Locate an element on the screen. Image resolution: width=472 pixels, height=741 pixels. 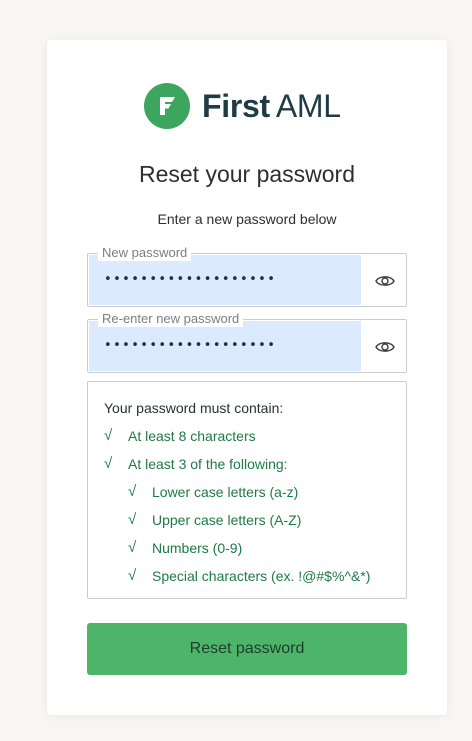
requirement-subitem: √ Lower case letters (a-z) is located at coordinates (213, 491).